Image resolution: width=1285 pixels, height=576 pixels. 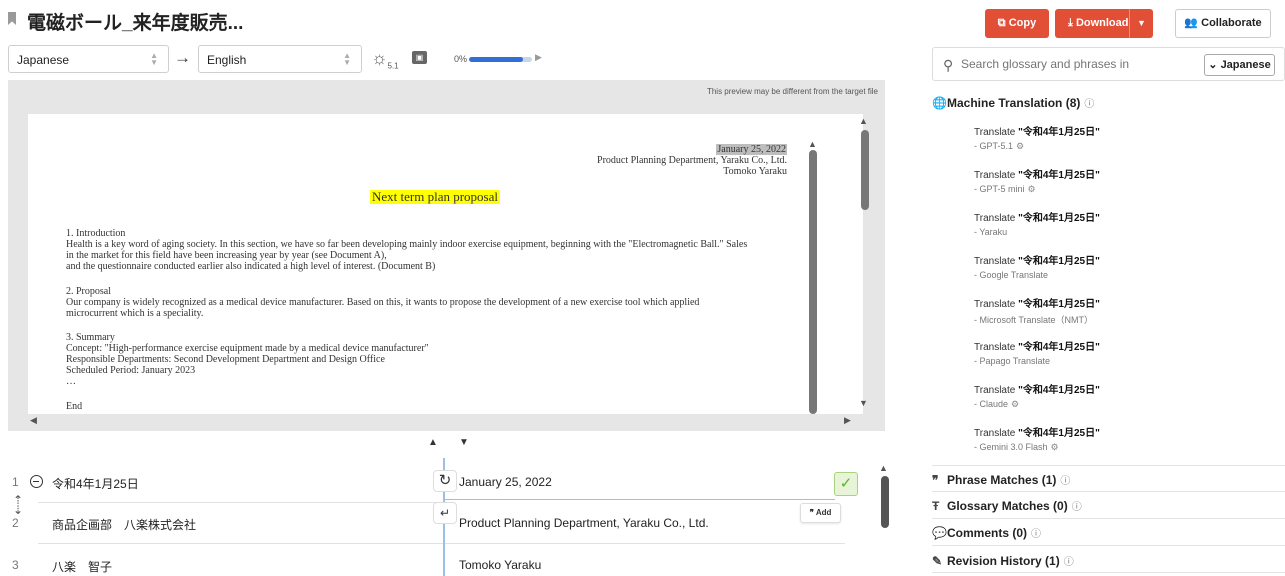 I want to click on inner-scrollbar, so click(x=813, y=282).